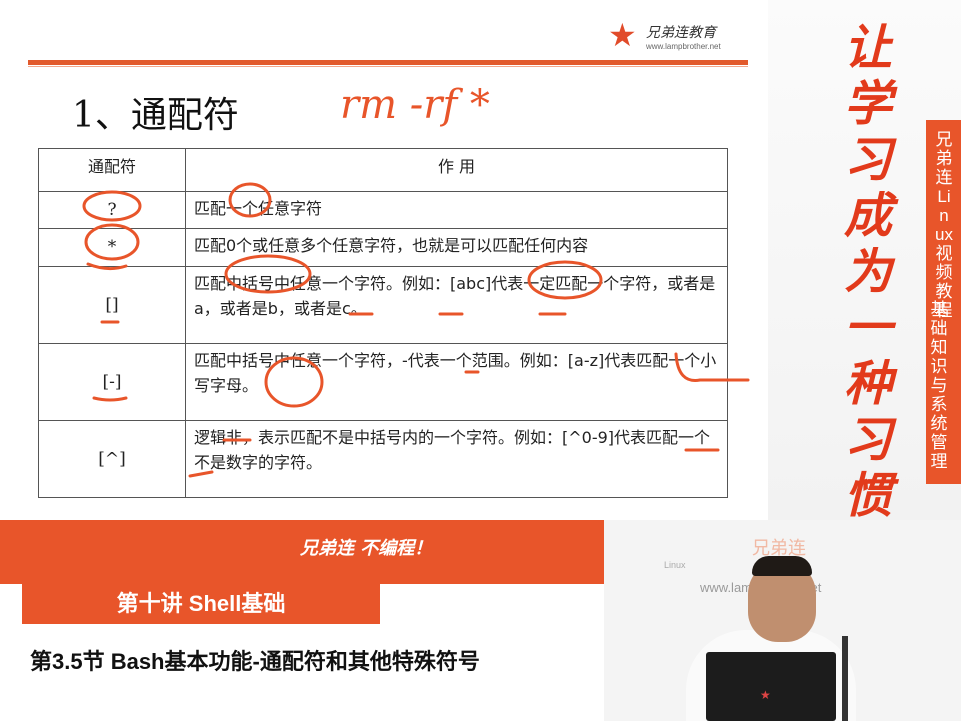 The width and height of the screenshot is (961, 721). I want to click on course-name: 兄弟连Linux视频教程, so click(944, 225).